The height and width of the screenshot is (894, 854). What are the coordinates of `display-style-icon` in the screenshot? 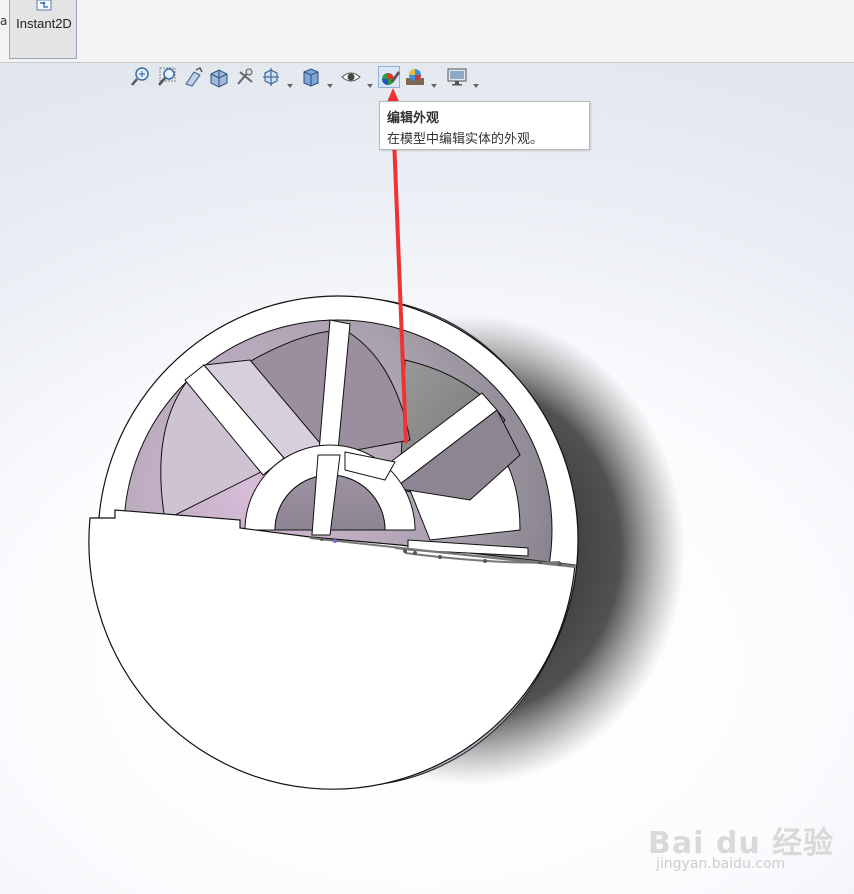 It's located at (311, 77).